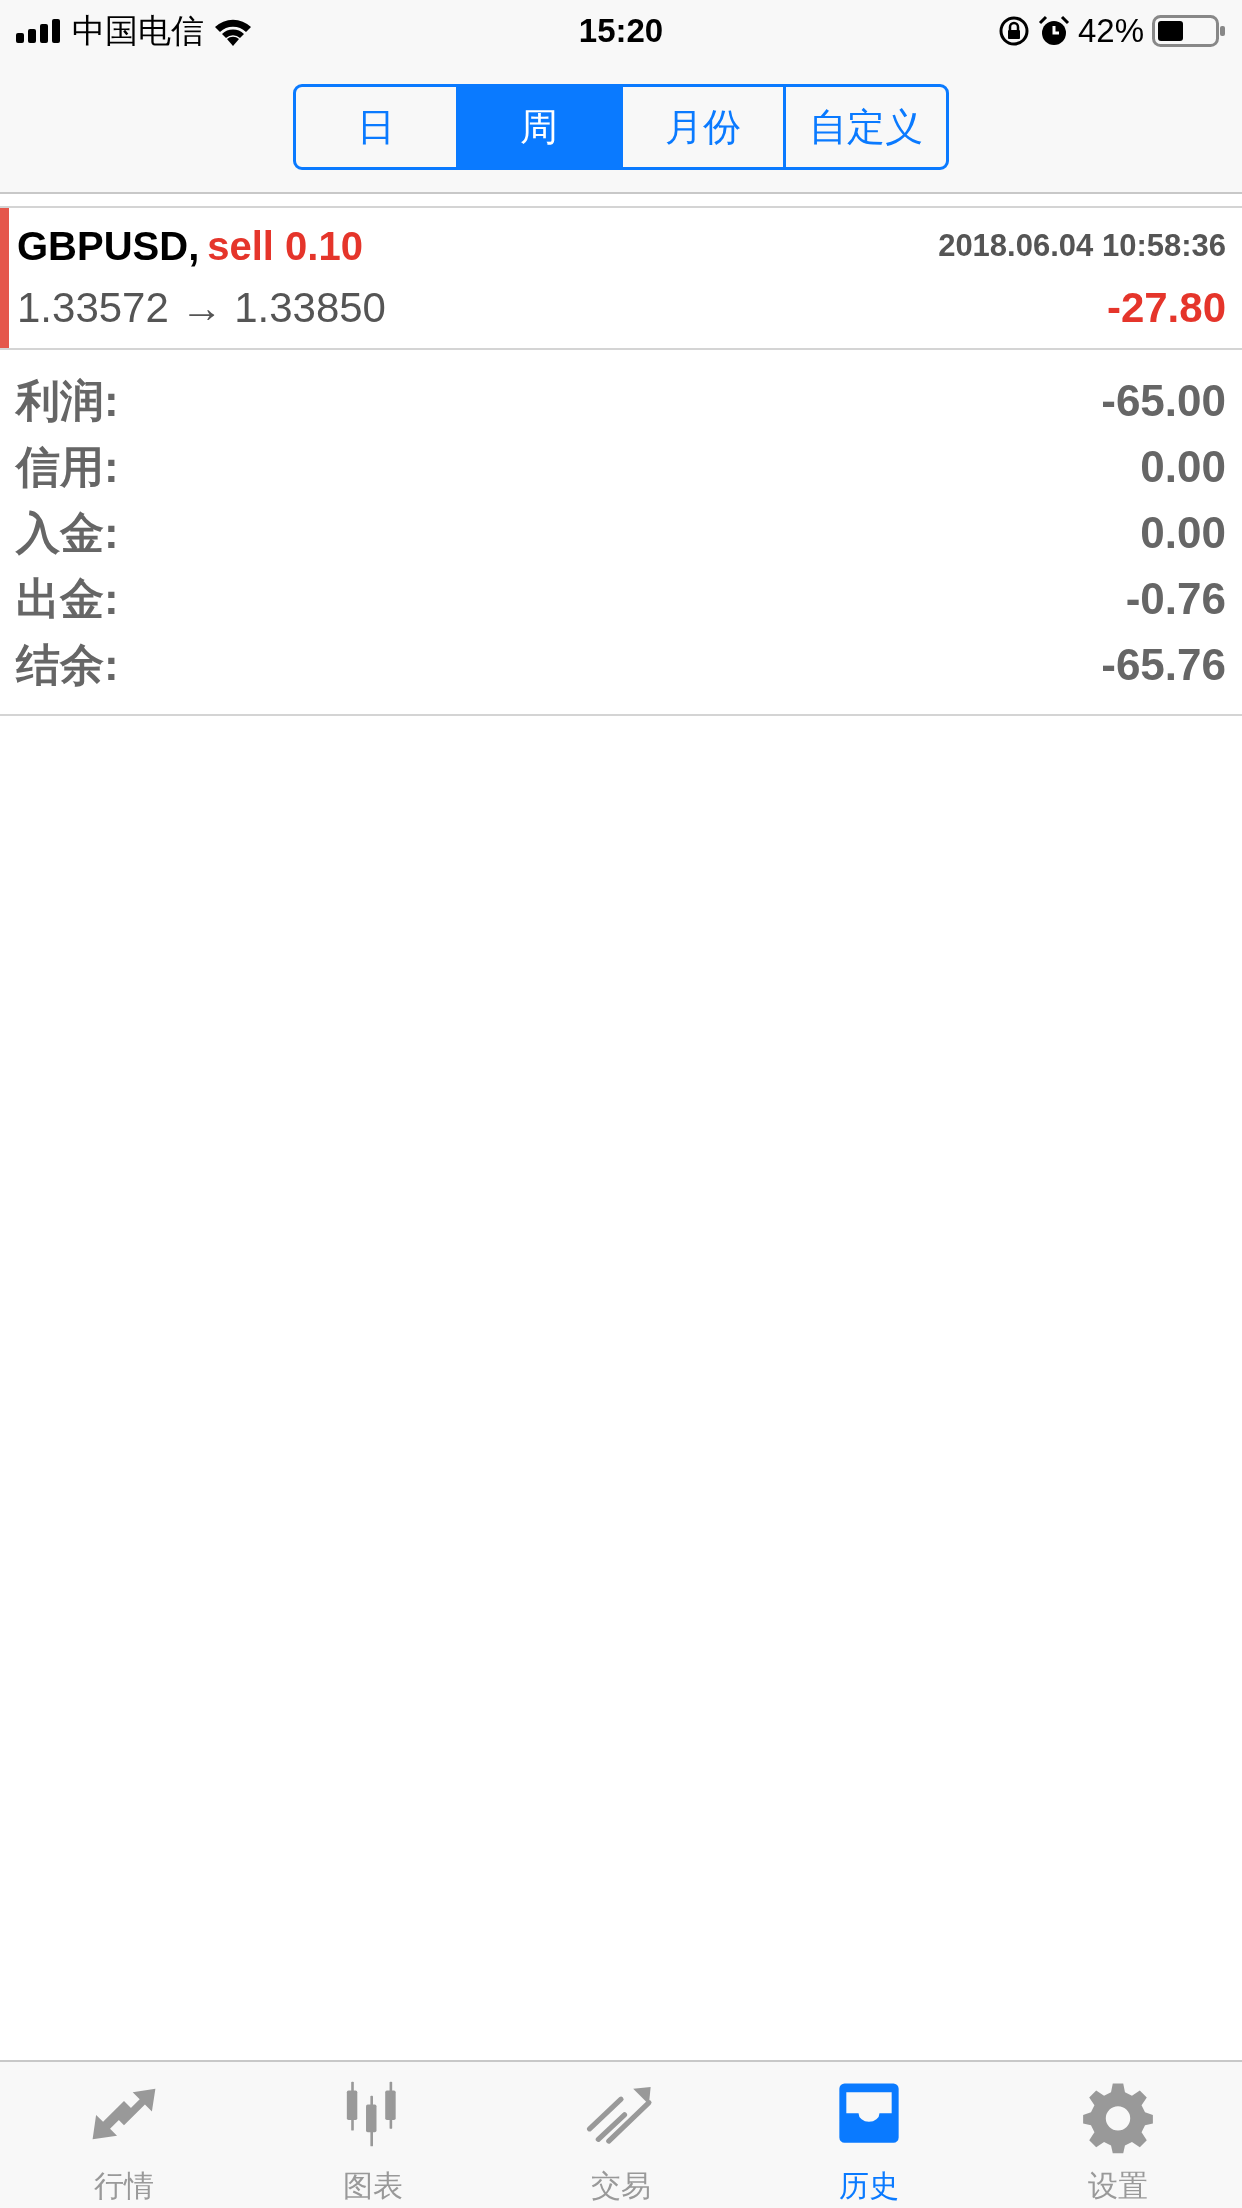 The width and height of the screenshot is (1242, 2208). I want to click on alarm-icon, so click(1053, 31).